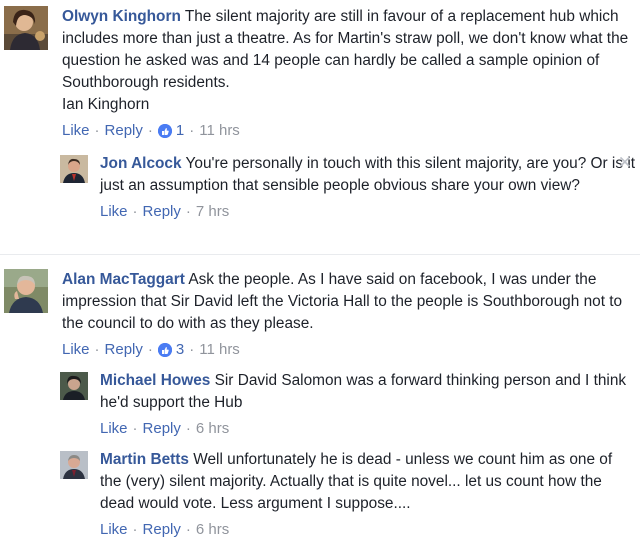  Describe the element at coordinates (625, 163) in the screenshot. I see `close-icon: ✕` at that location.